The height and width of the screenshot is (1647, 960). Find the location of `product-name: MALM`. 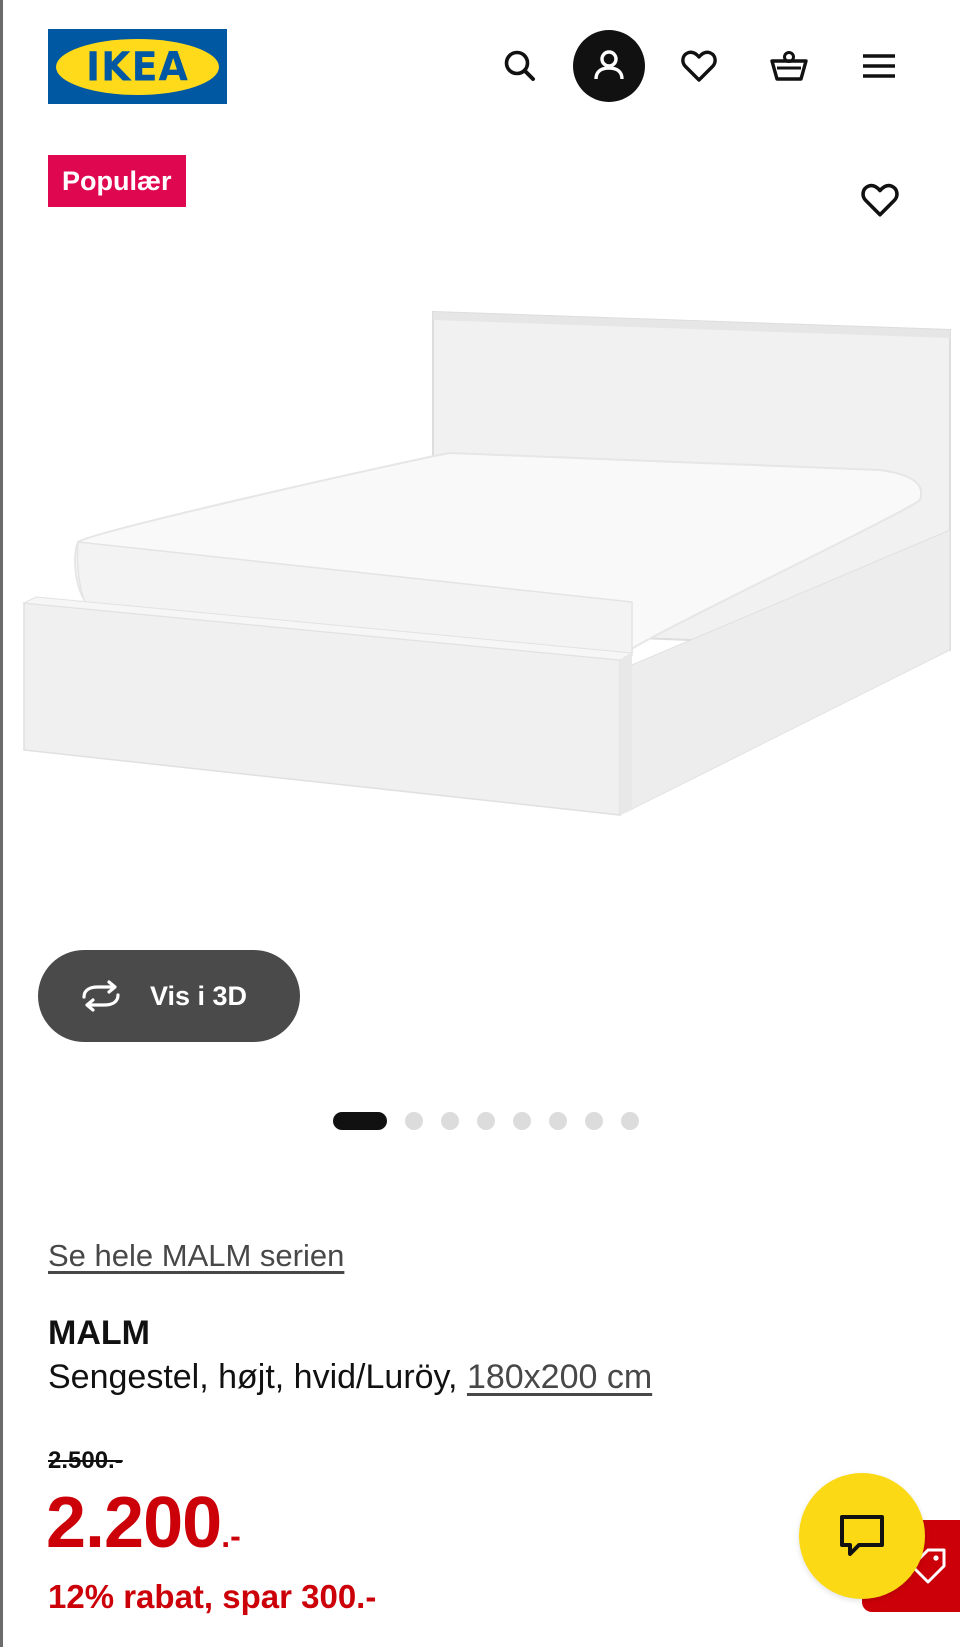

product-name: MALM is located at coordinates (99, 1333).